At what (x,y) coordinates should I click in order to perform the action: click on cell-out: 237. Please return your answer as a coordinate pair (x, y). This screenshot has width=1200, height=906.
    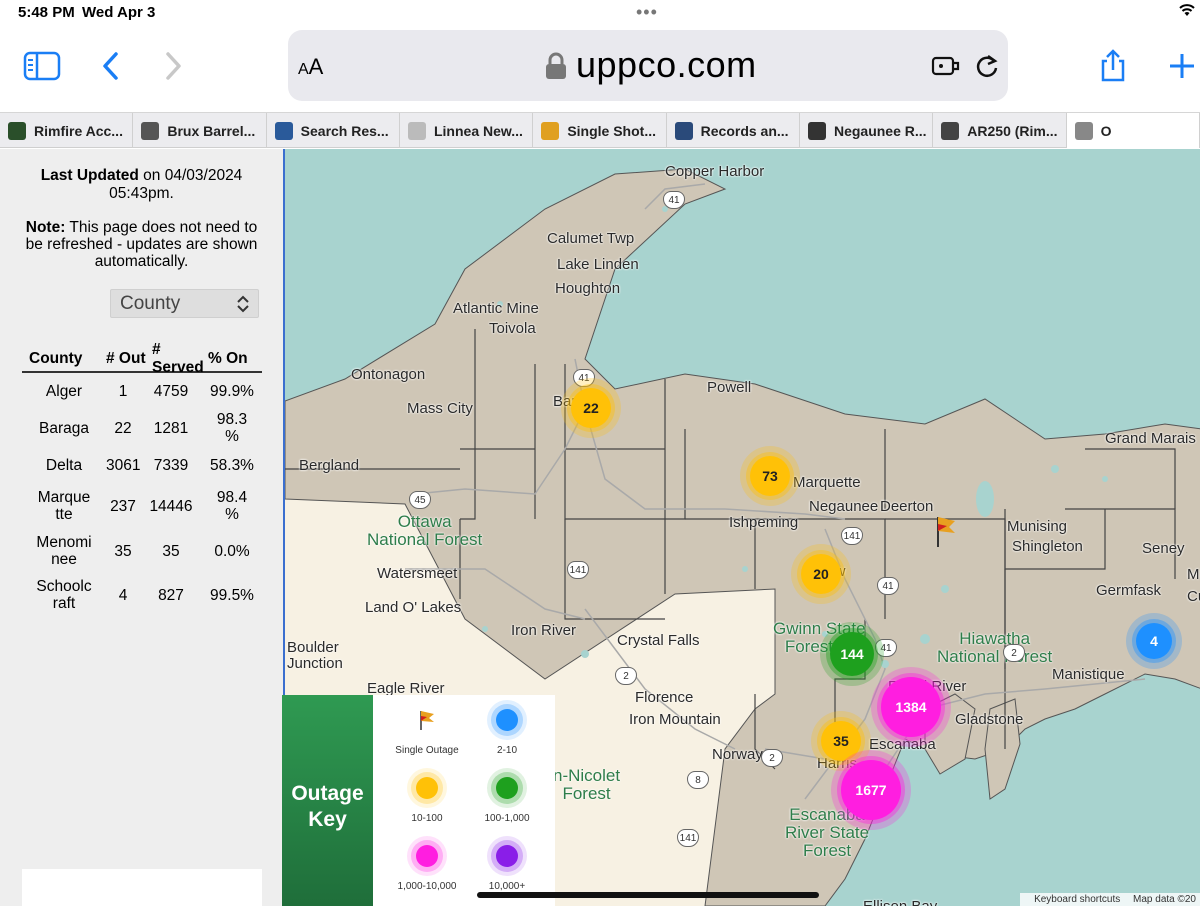
    Looking at the image, I should click on (123, 506).